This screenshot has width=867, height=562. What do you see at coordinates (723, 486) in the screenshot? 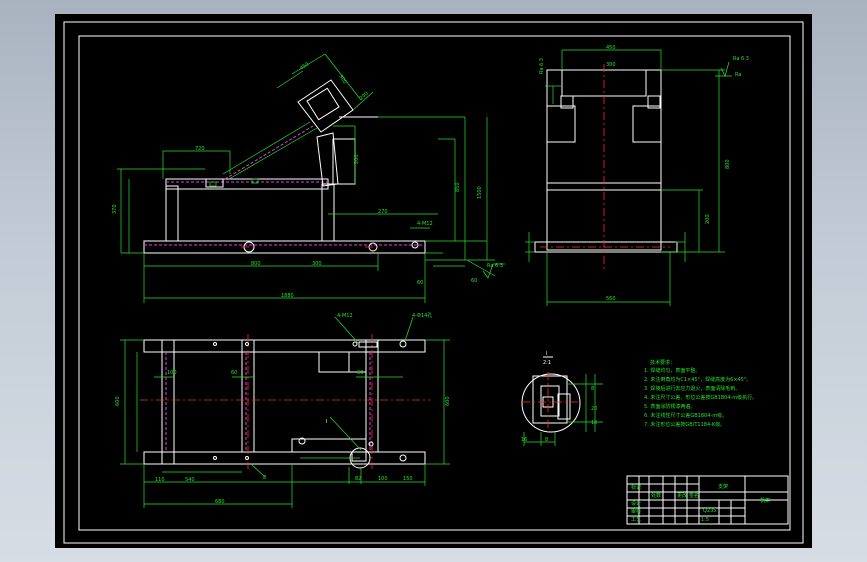
I see `svg-text: 支架` at bounding box center [723, 486].